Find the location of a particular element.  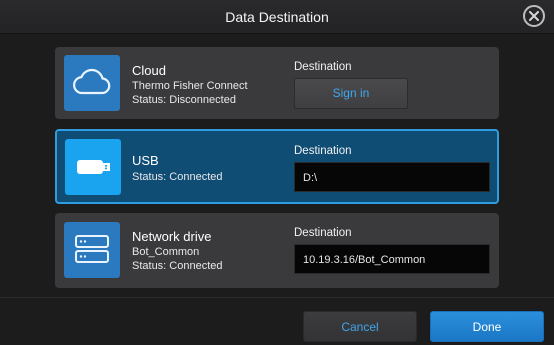

cloud-destination-label: Destination is located at coordinates (323, 67).